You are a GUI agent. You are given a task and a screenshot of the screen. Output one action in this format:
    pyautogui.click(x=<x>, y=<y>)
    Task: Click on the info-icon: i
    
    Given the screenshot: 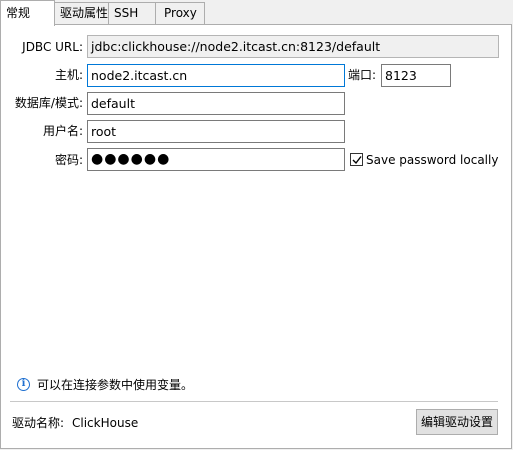 What is the action you would take?
    pyautogui.click(x=23, y=384)
    